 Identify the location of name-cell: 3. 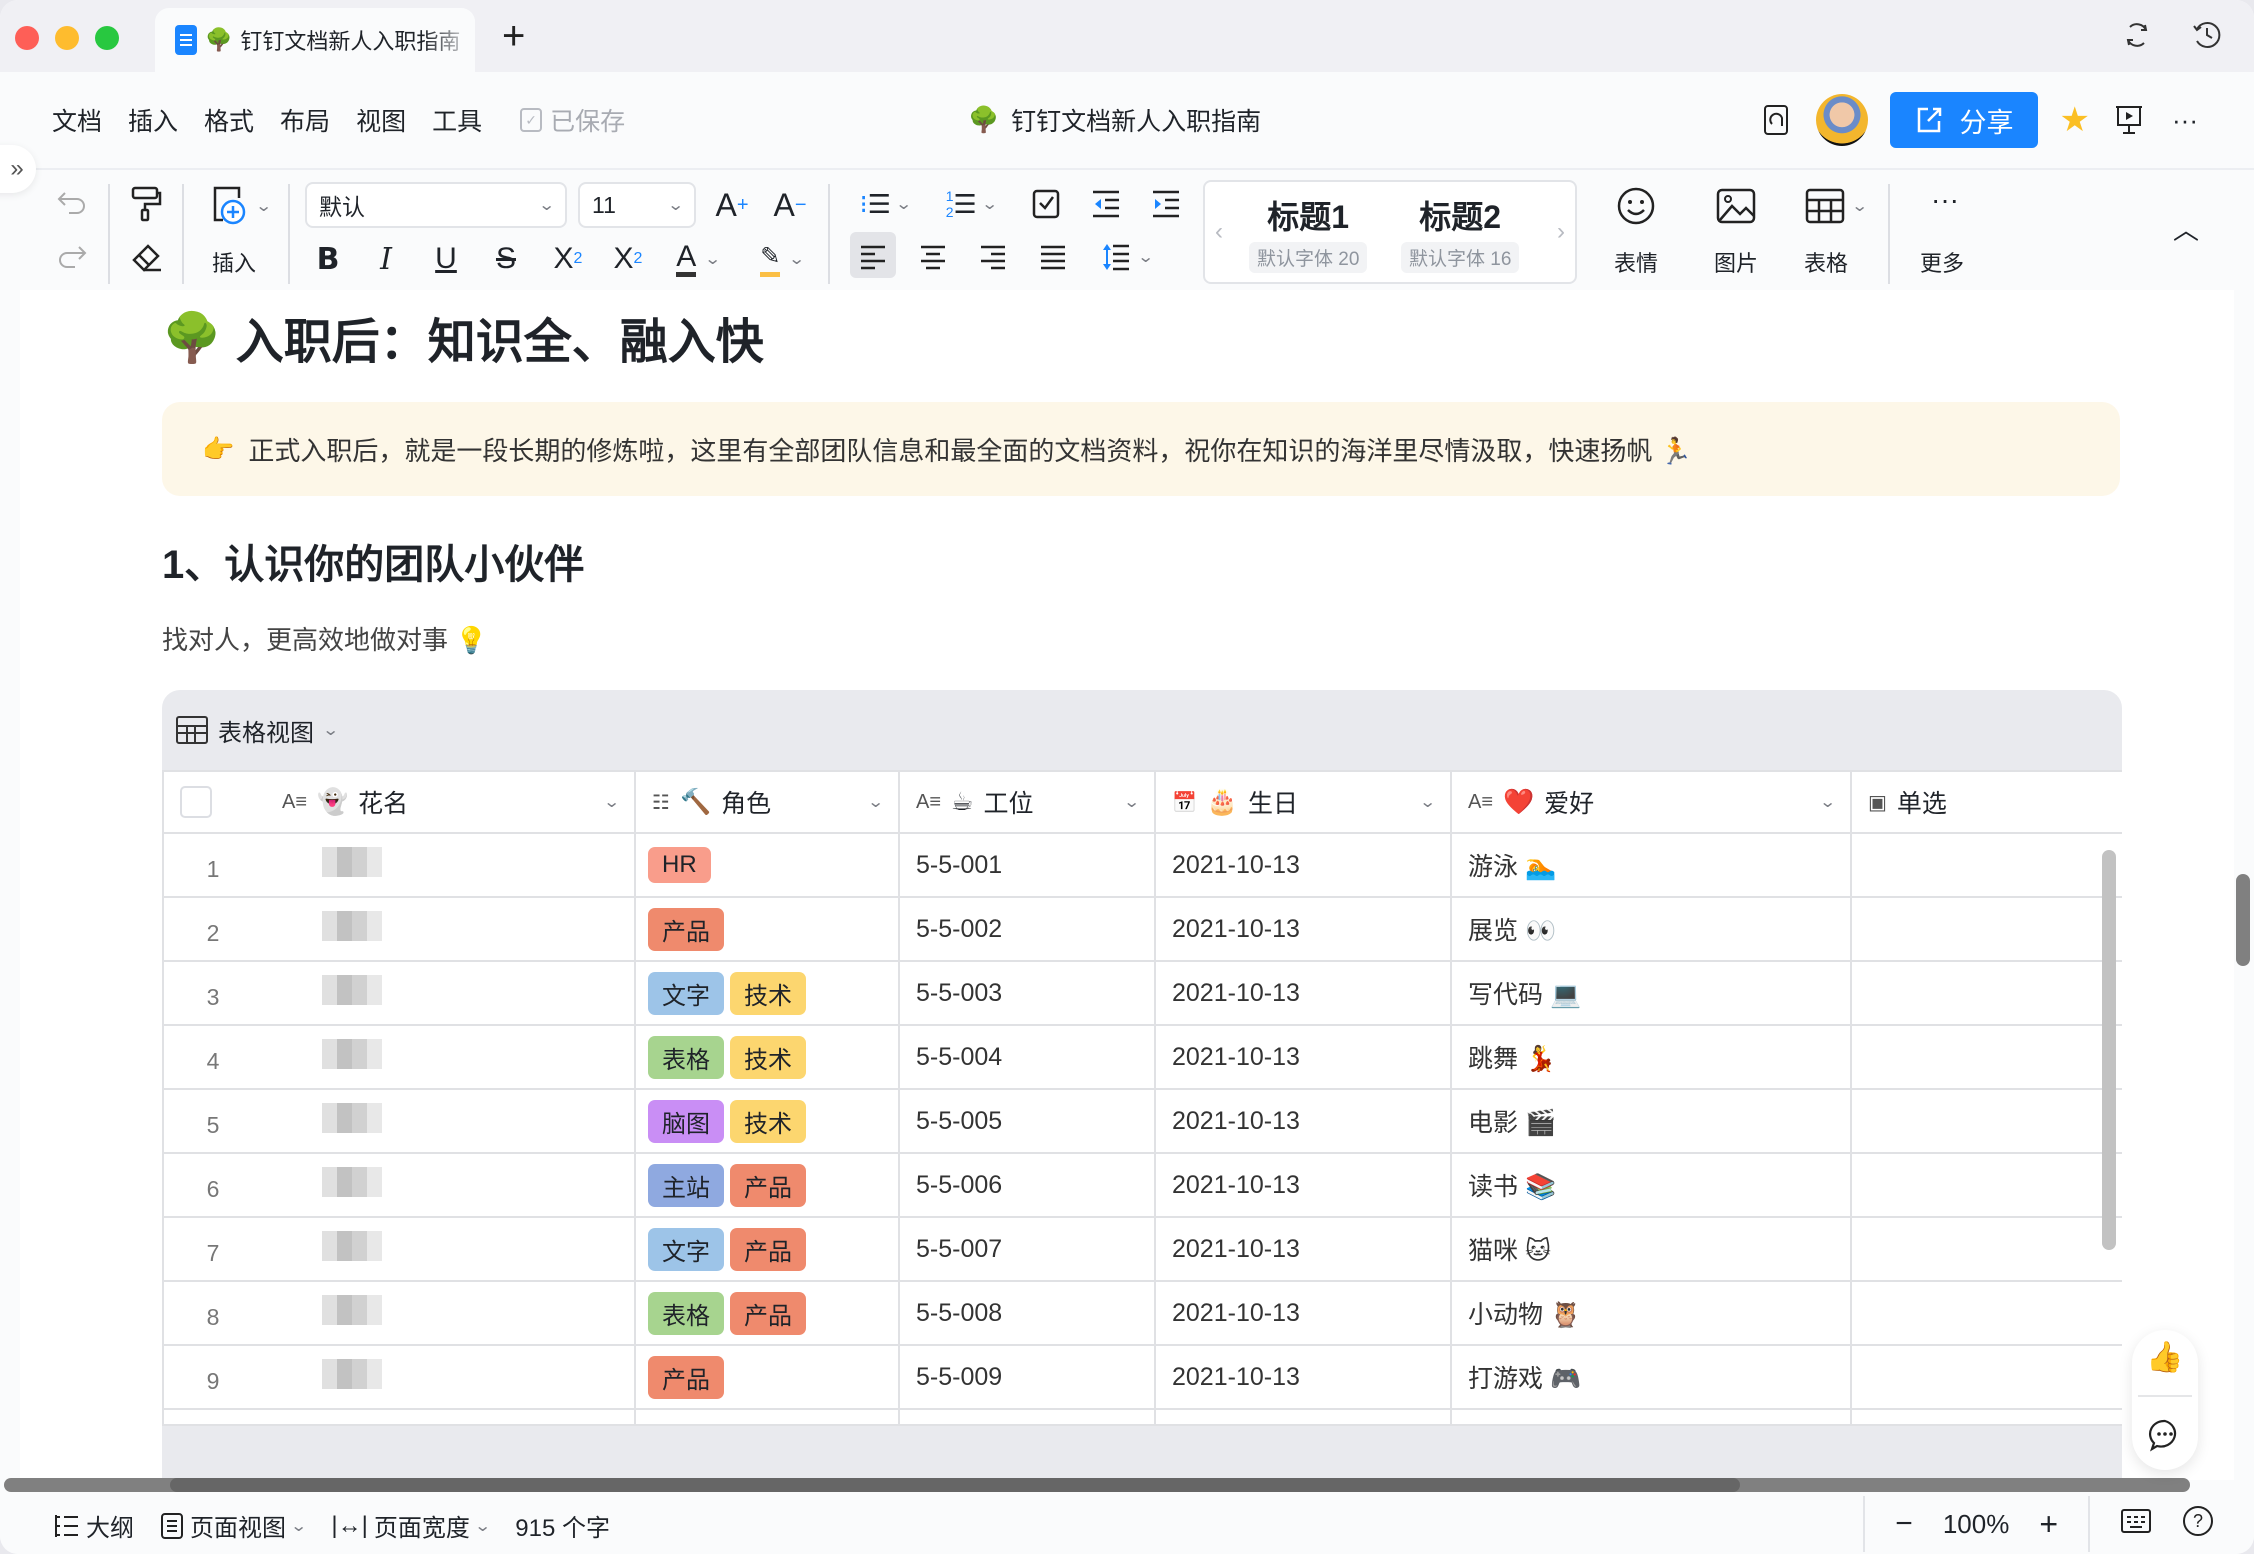
(399, 993).